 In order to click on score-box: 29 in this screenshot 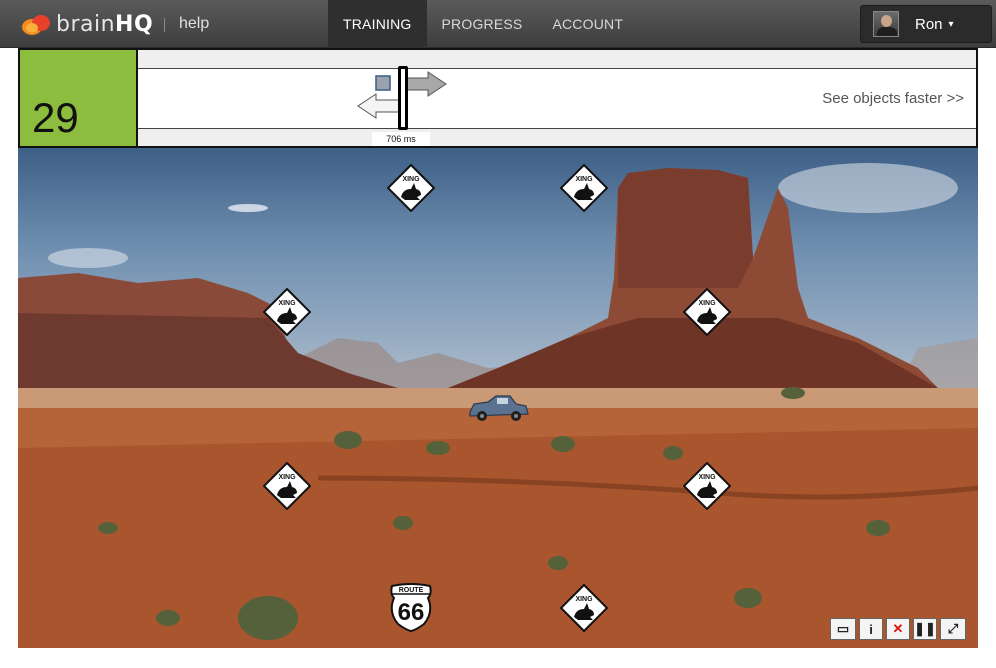, I will do `click(79, 98)`.